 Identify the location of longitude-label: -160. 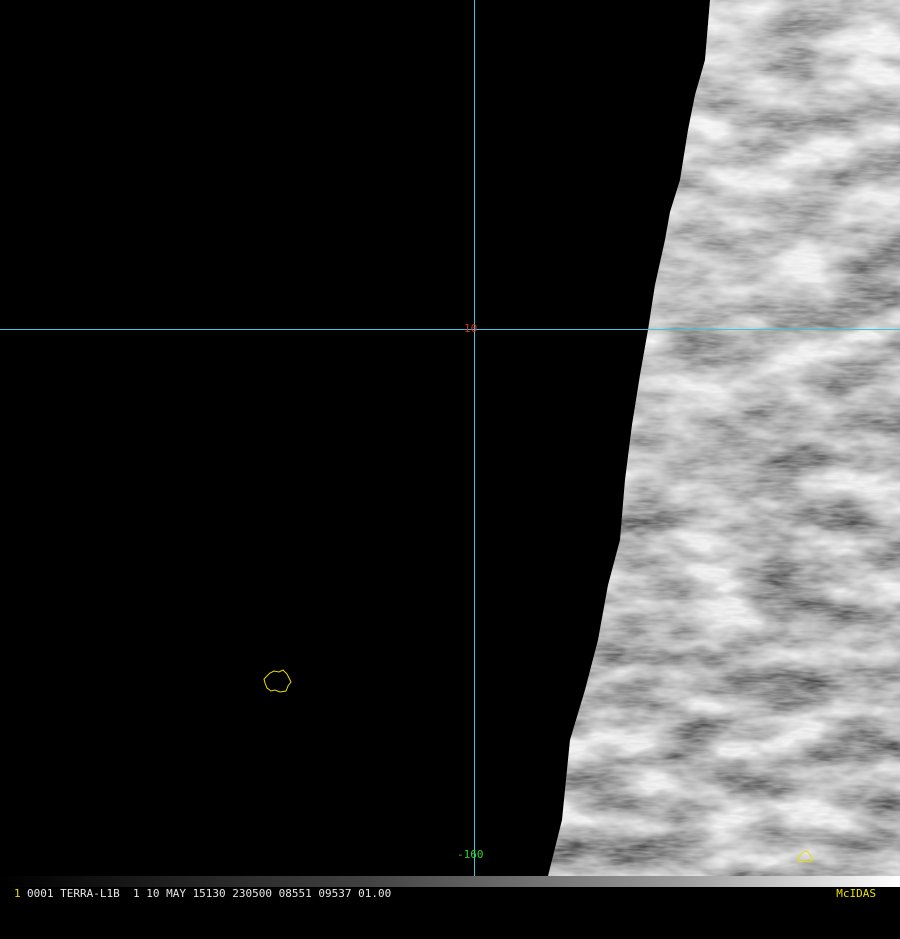
(470, 854).